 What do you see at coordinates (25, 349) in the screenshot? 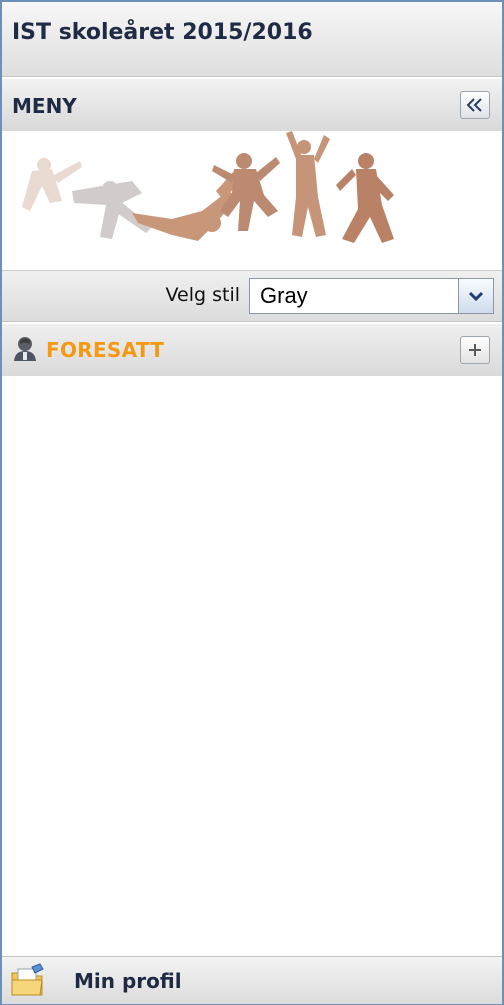
I see `parent-person-icon` at bounding box center [25, 349].